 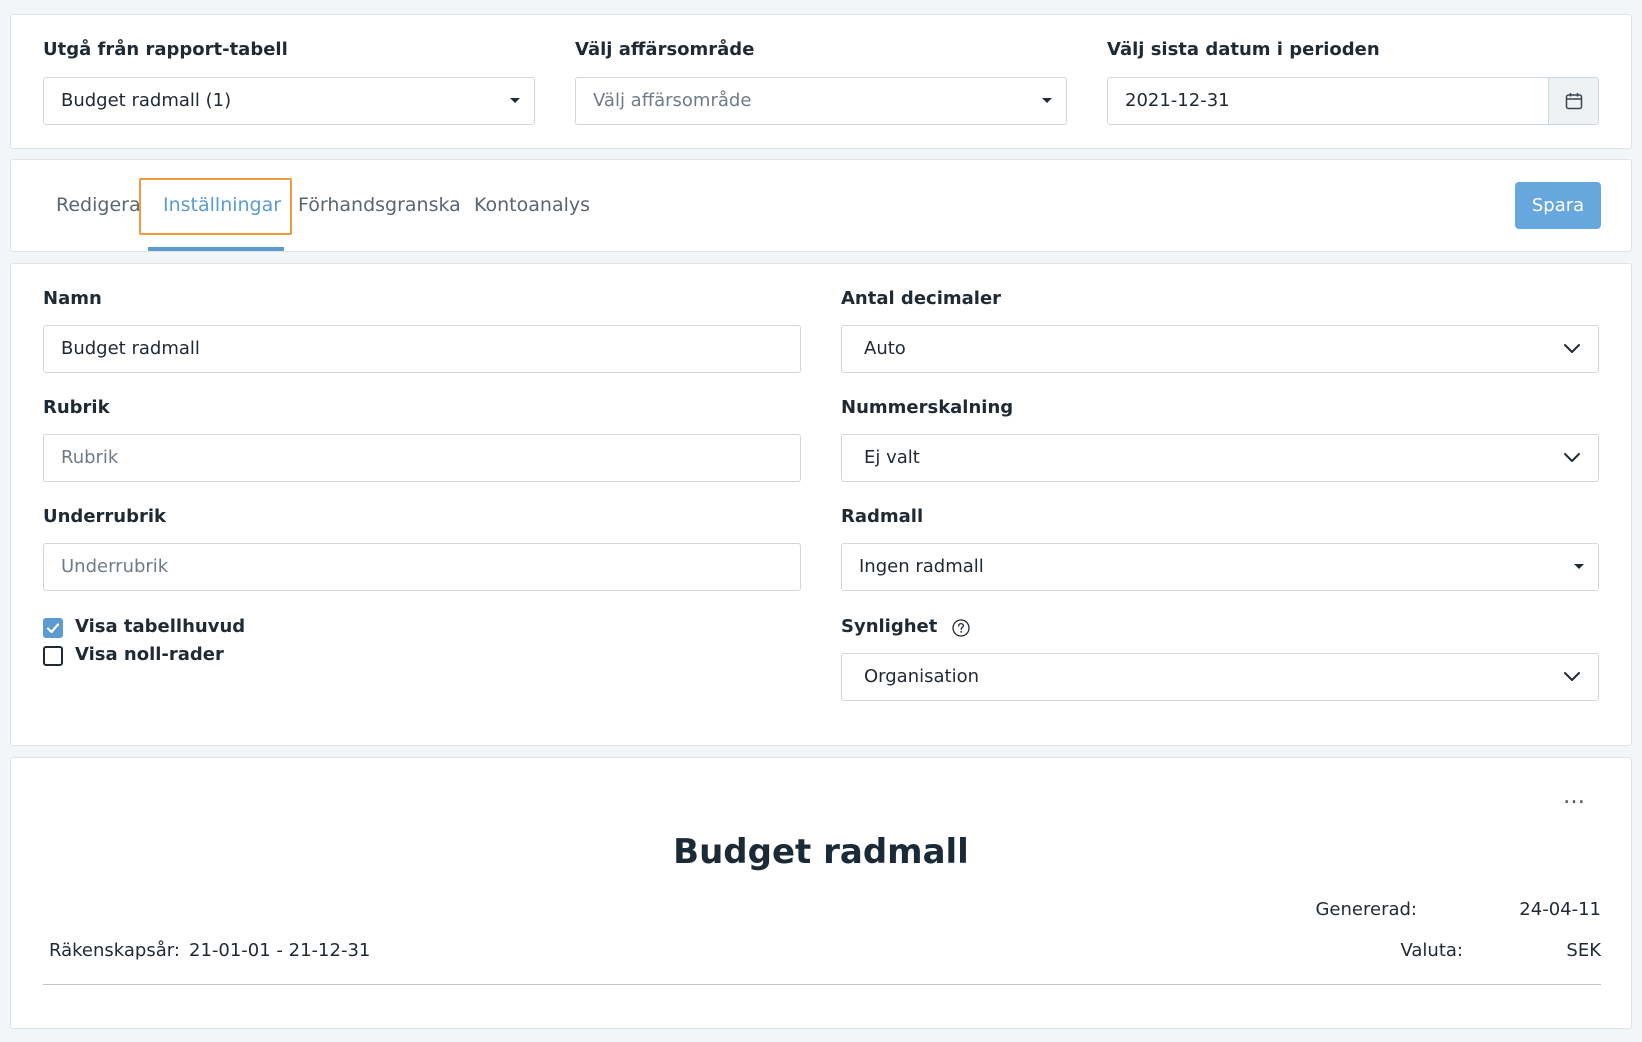 What do you see at coordinates (104, 516) in the screenshot?
I see `underrubrik-label: Underrubrik` at bounding box center [104, 516].